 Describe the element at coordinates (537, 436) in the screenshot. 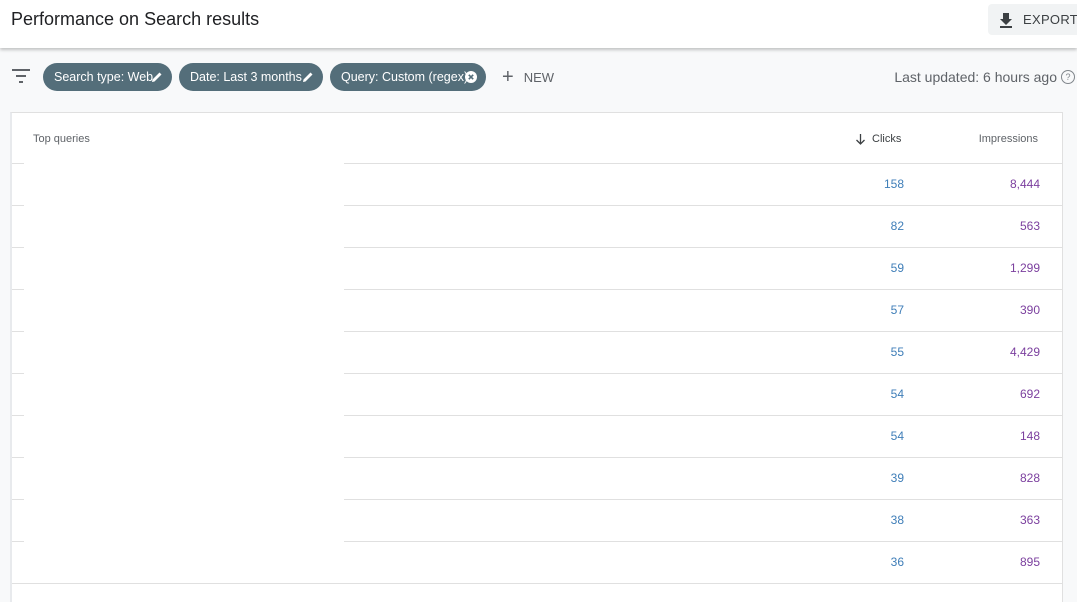

I see `table-row: 54 148` at that location.